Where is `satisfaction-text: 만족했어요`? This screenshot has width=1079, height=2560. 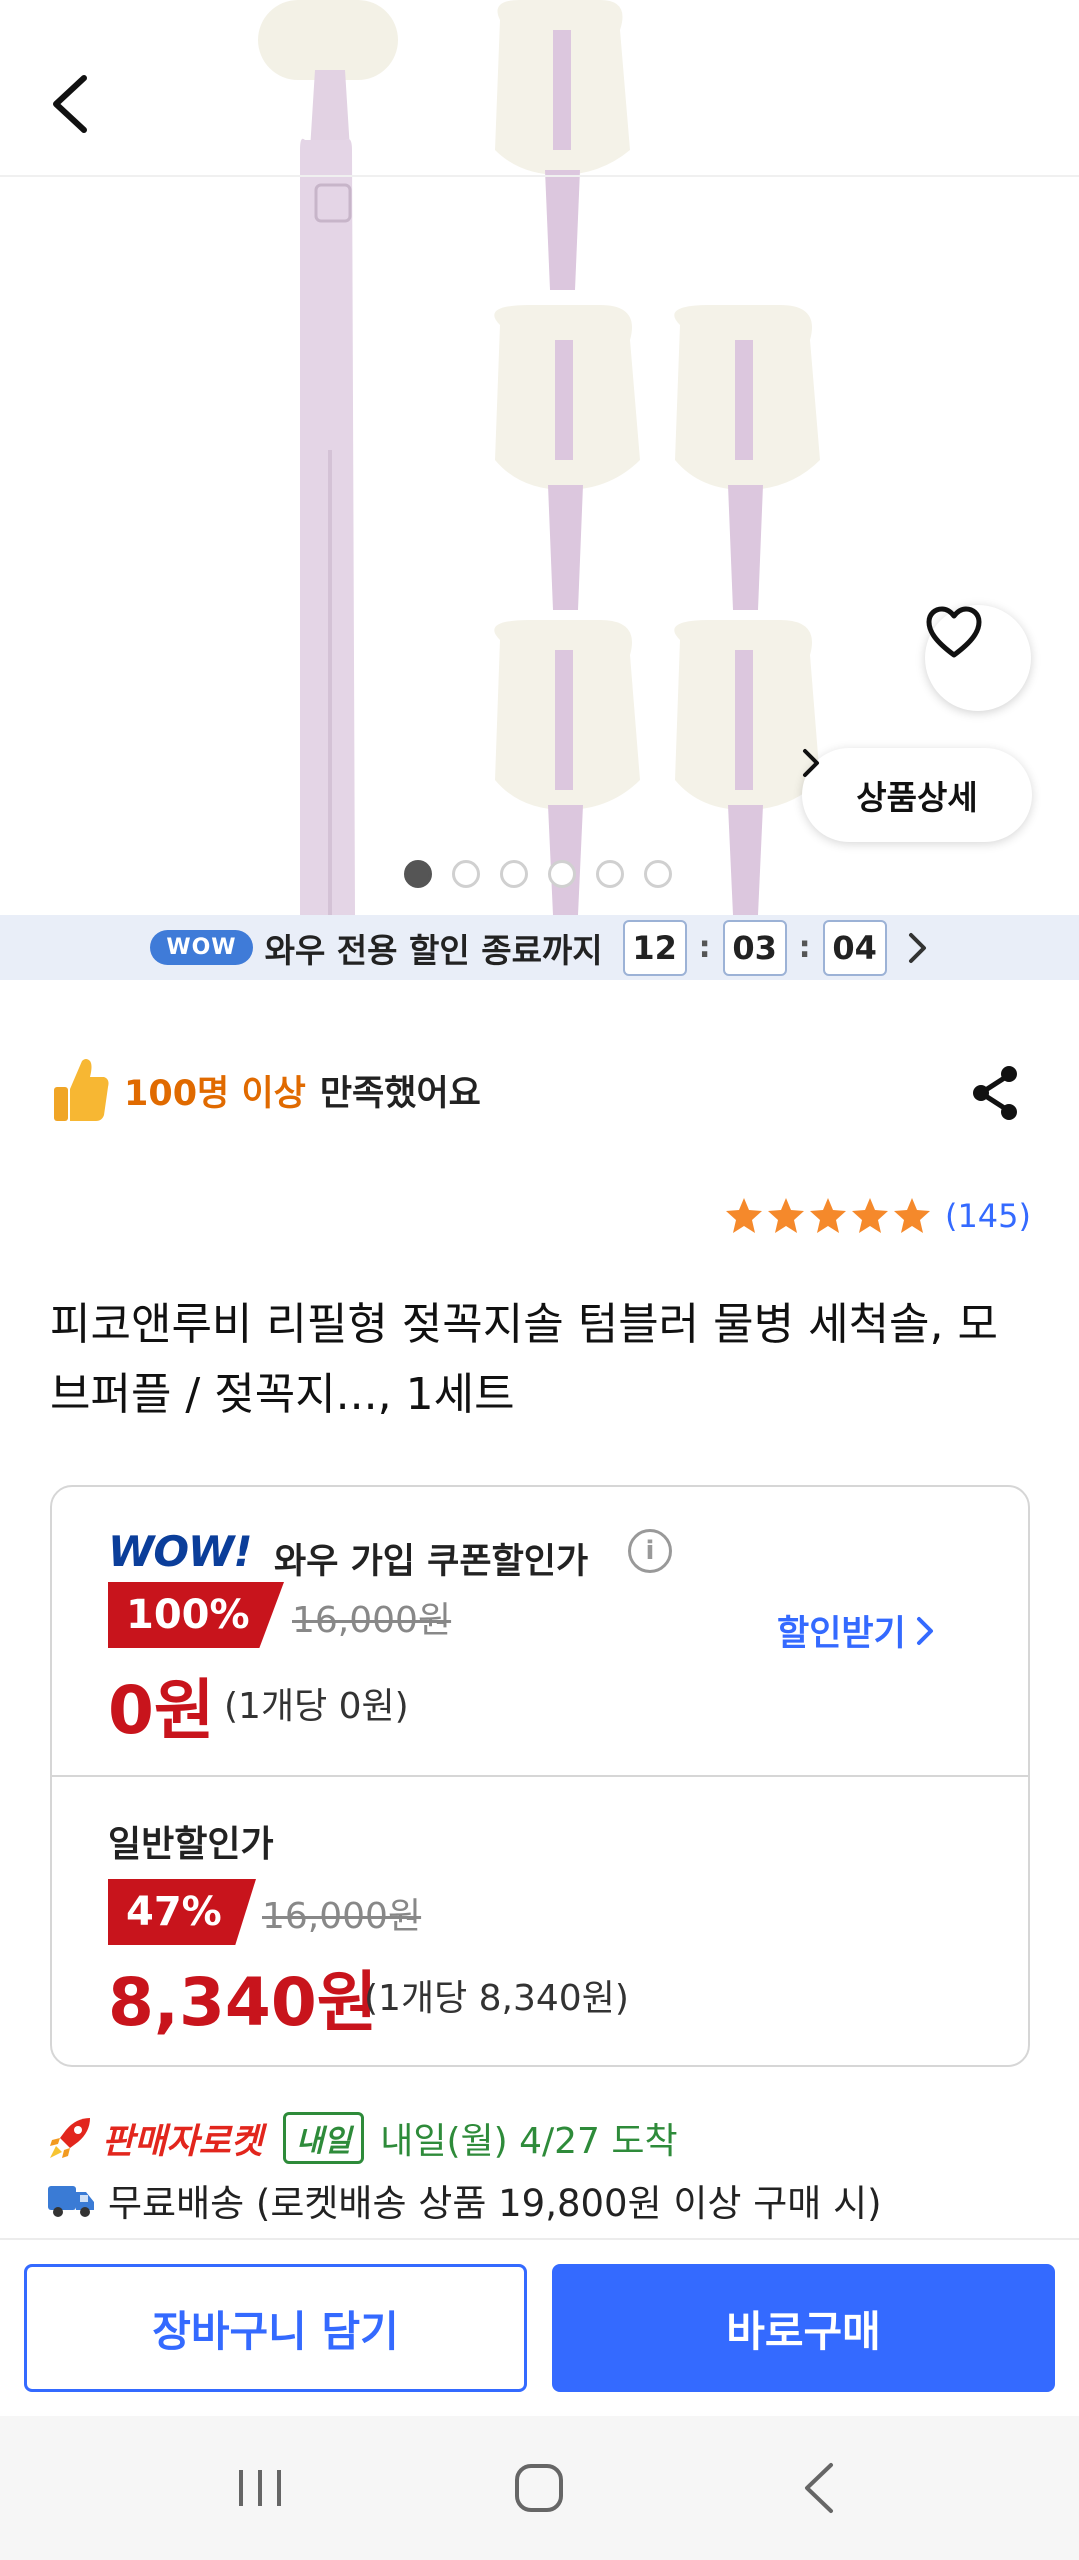 satisfaction-text: 만족했어요 is located at coordinates (400, 1093).